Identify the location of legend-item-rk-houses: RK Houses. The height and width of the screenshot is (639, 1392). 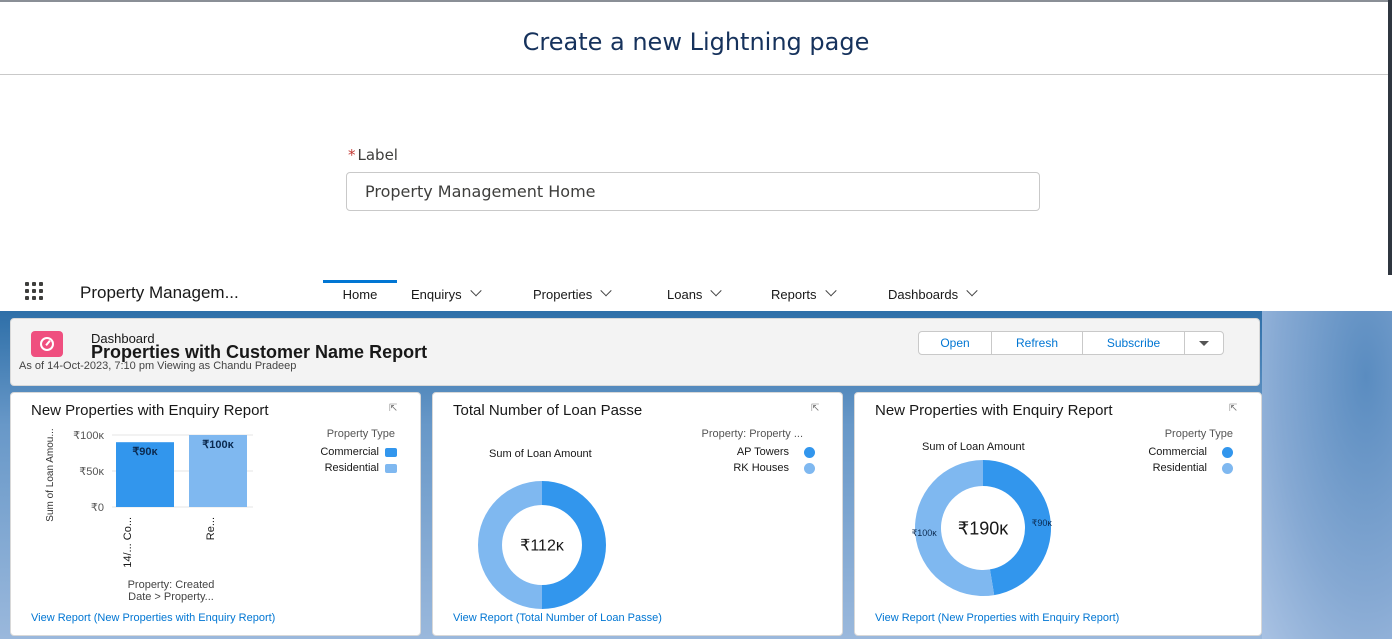
(761, 468).